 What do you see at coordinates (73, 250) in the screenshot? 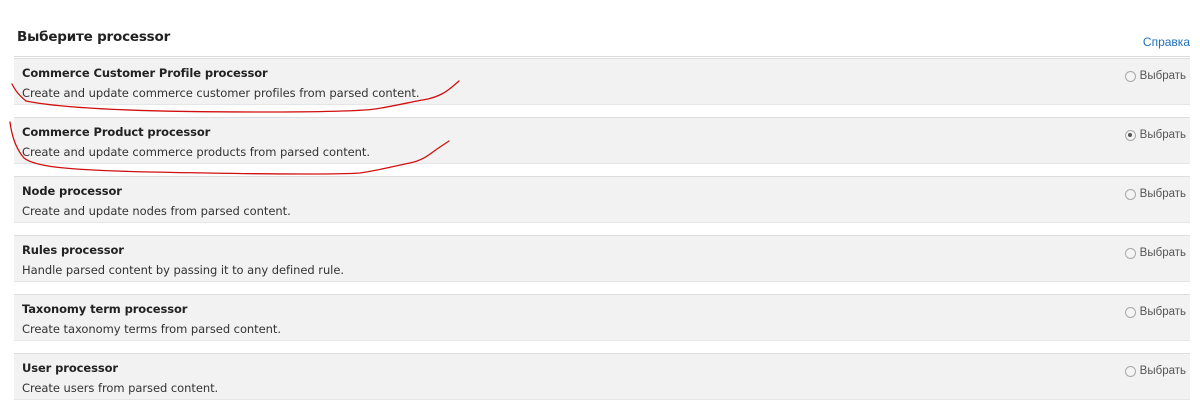
I see `processor-title: Rules processor` at bounding box center [73, 250].